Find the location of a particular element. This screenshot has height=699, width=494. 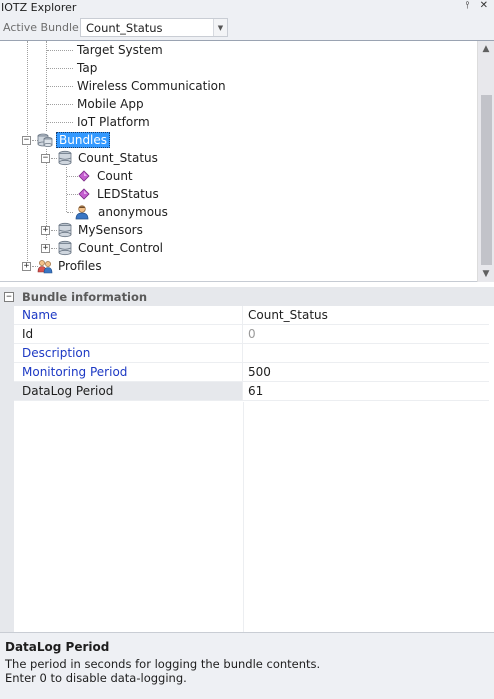

expand-profiles-toggle: + is located at coordinates (26, 266).